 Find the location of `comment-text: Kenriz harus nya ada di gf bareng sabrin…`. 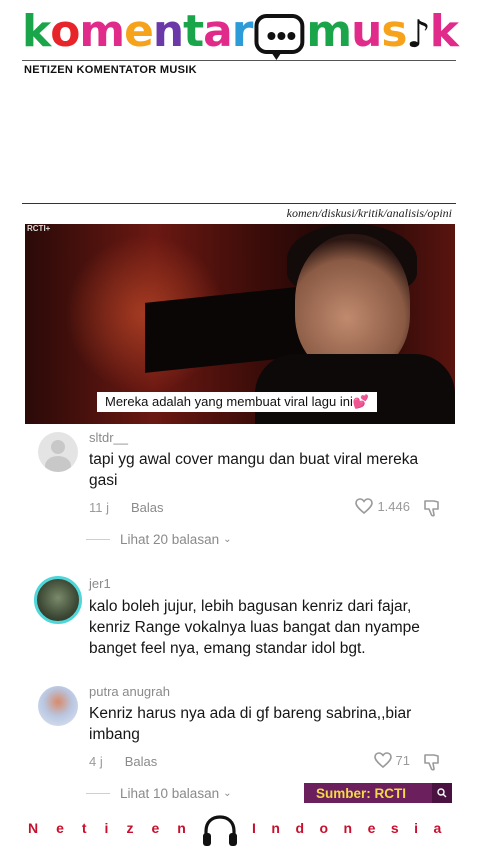

comment-text: Kenriz harus nya ada di gf bareng sabrin… is located at coordinates (250, 724).